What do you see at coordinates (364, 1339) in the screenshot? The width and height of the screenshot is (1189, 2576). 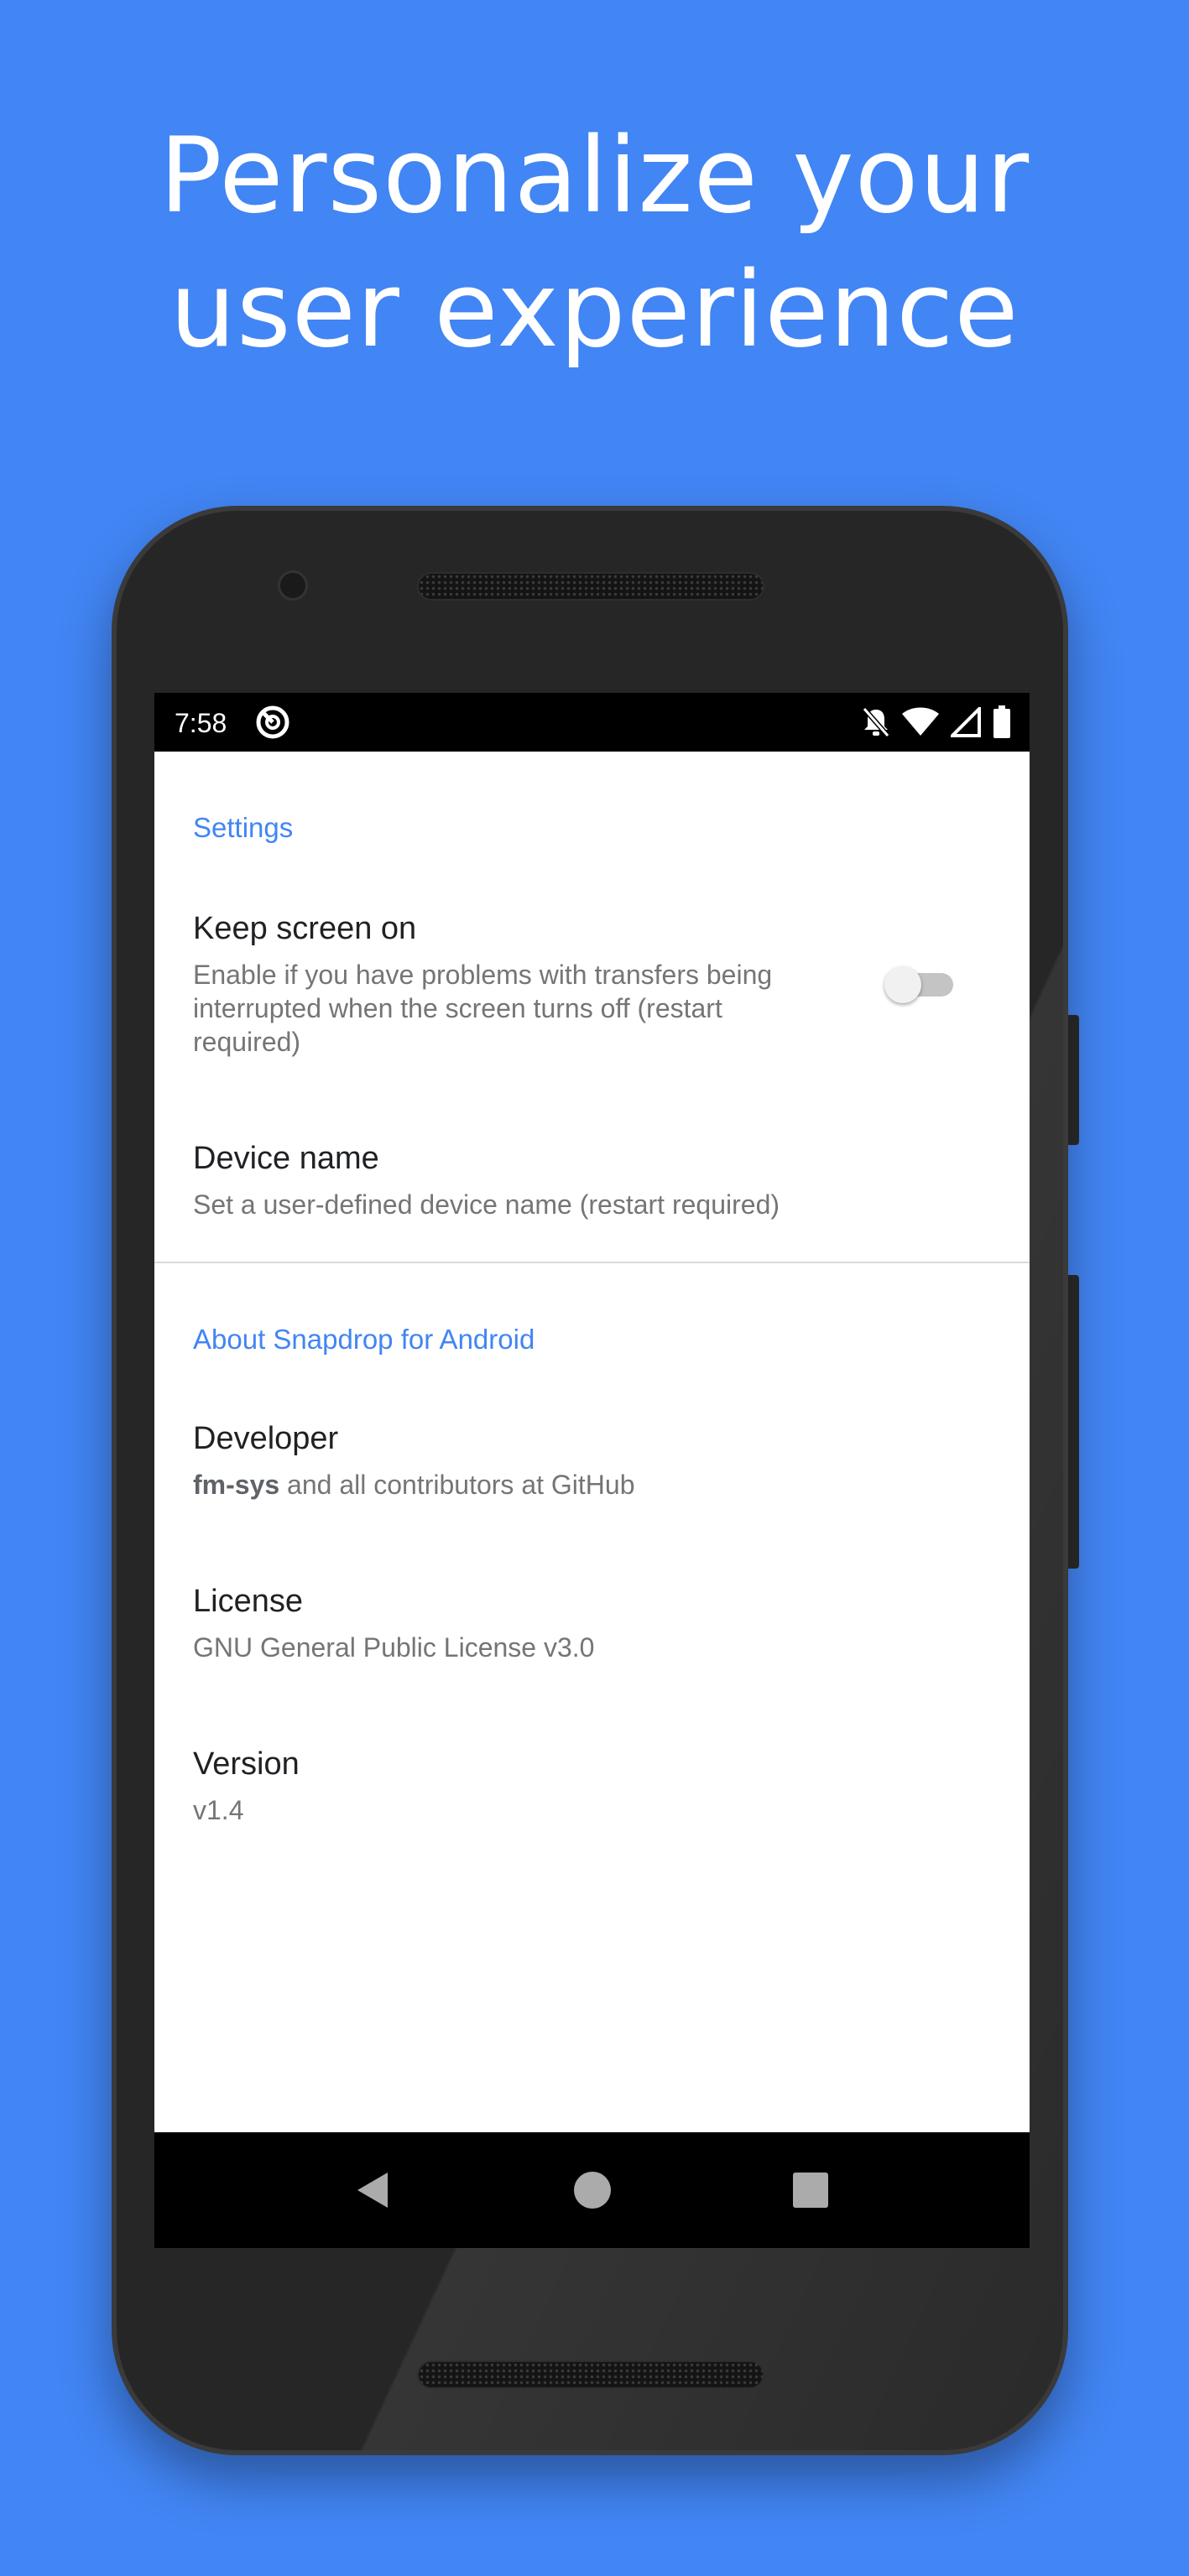 I see `section-header-about: About Snapdrop for Android` at bounding box center [364, 1339].